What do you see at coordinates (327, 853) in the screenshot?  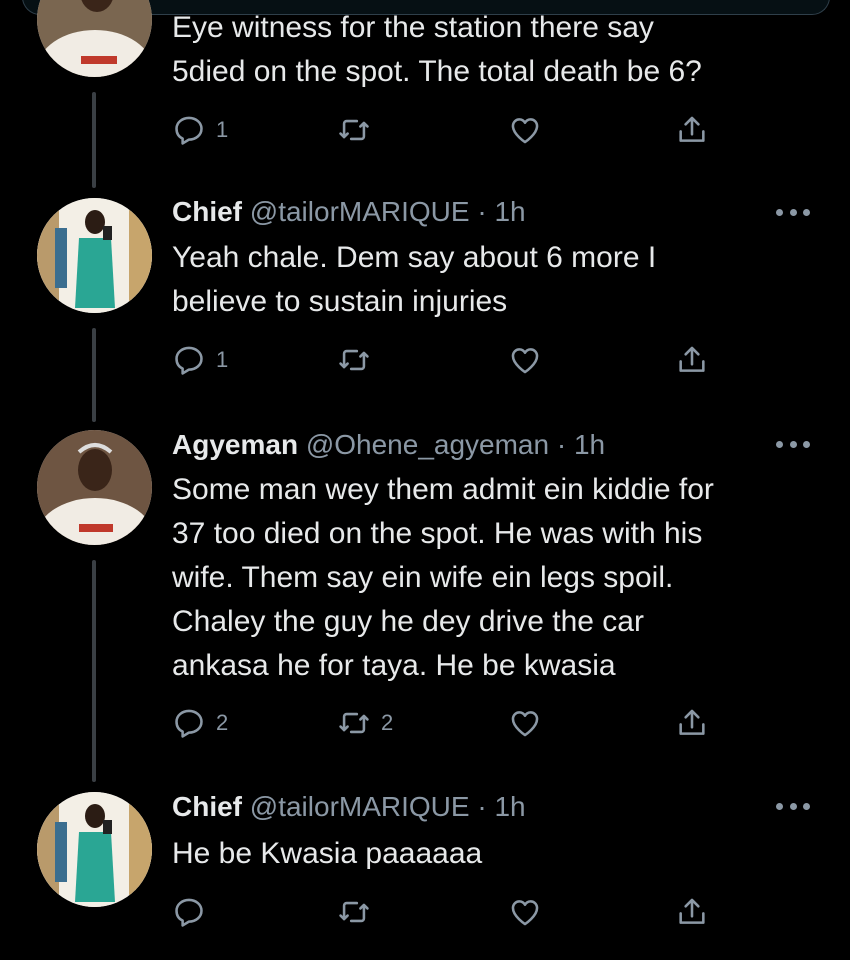 I see `tweet-text: He be Kwasia paaaaaa` at bounding box center [327, 853].